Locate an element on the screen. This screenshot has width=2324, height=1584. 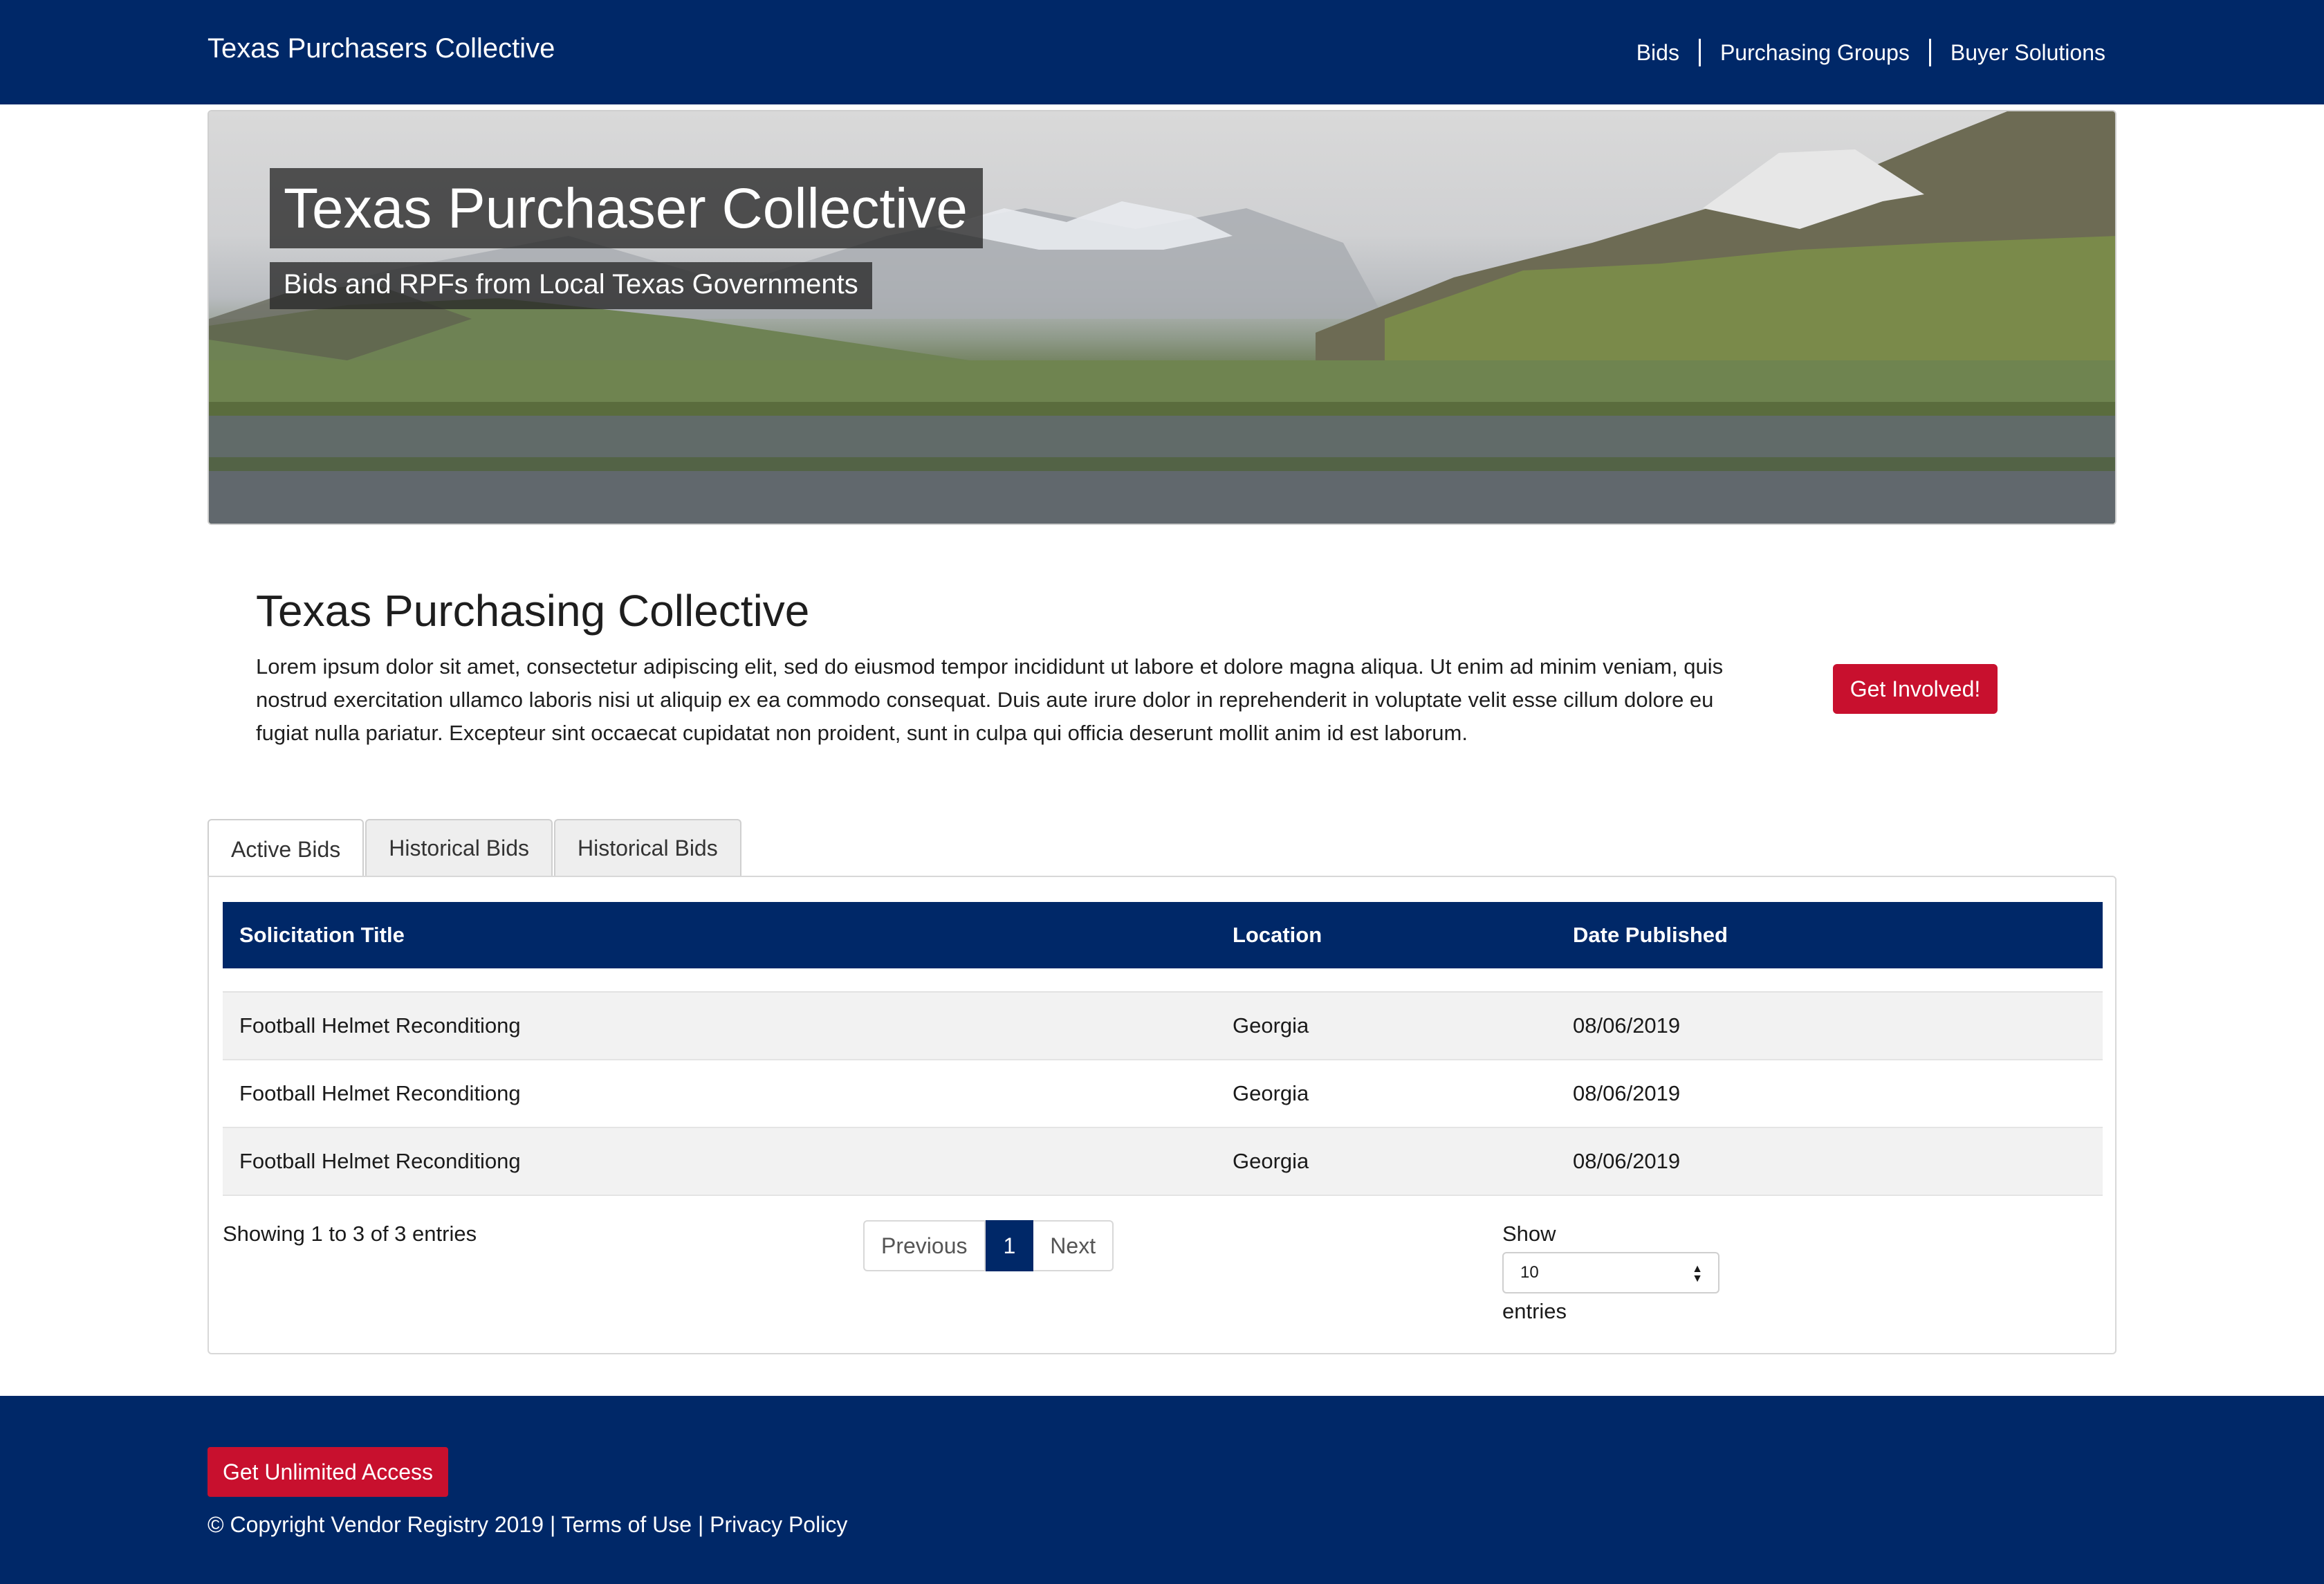
main-nav: Bids Purchasing Groups Buyer Solutions is located at coordinates (1870, 52).